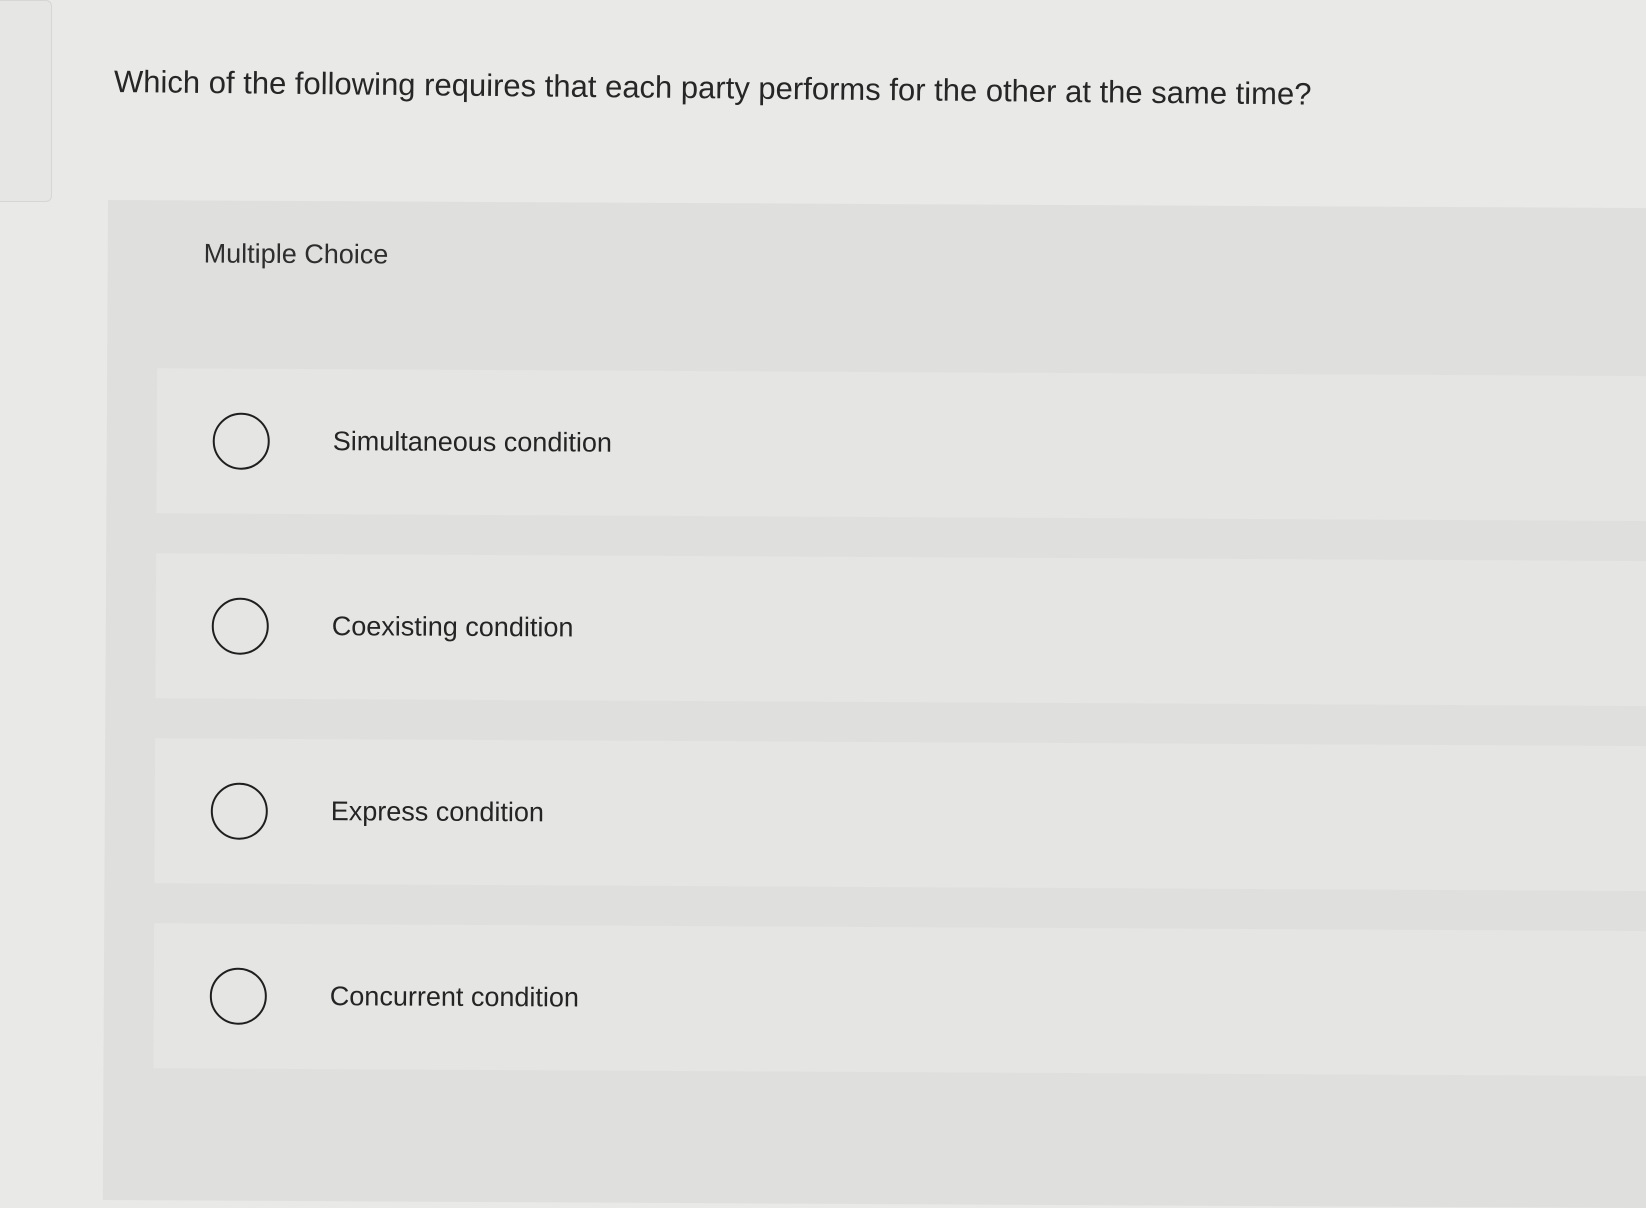  What do you see at coordinates (901, 445) in the screenshot?
I see `option-simultaneous-condition: Simultaneous condition` at bounding box center [901, 445].